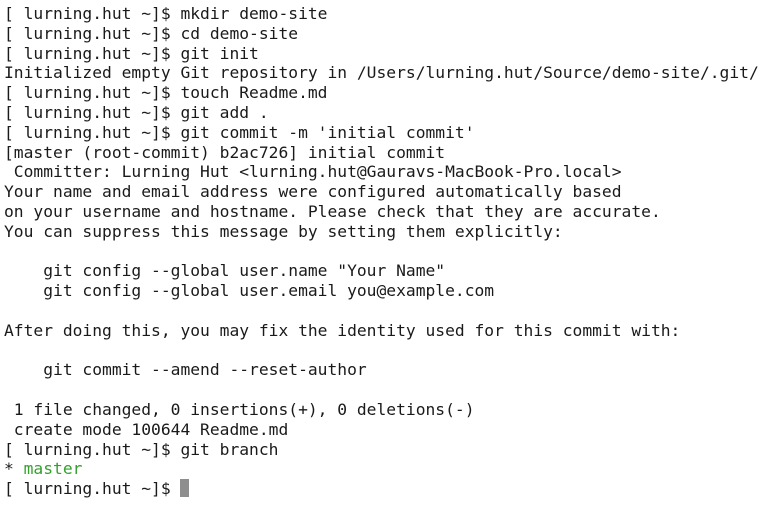 This screenshot has width=768, height=507. I want to click on current-branch-marker: *, so click(14, 469).